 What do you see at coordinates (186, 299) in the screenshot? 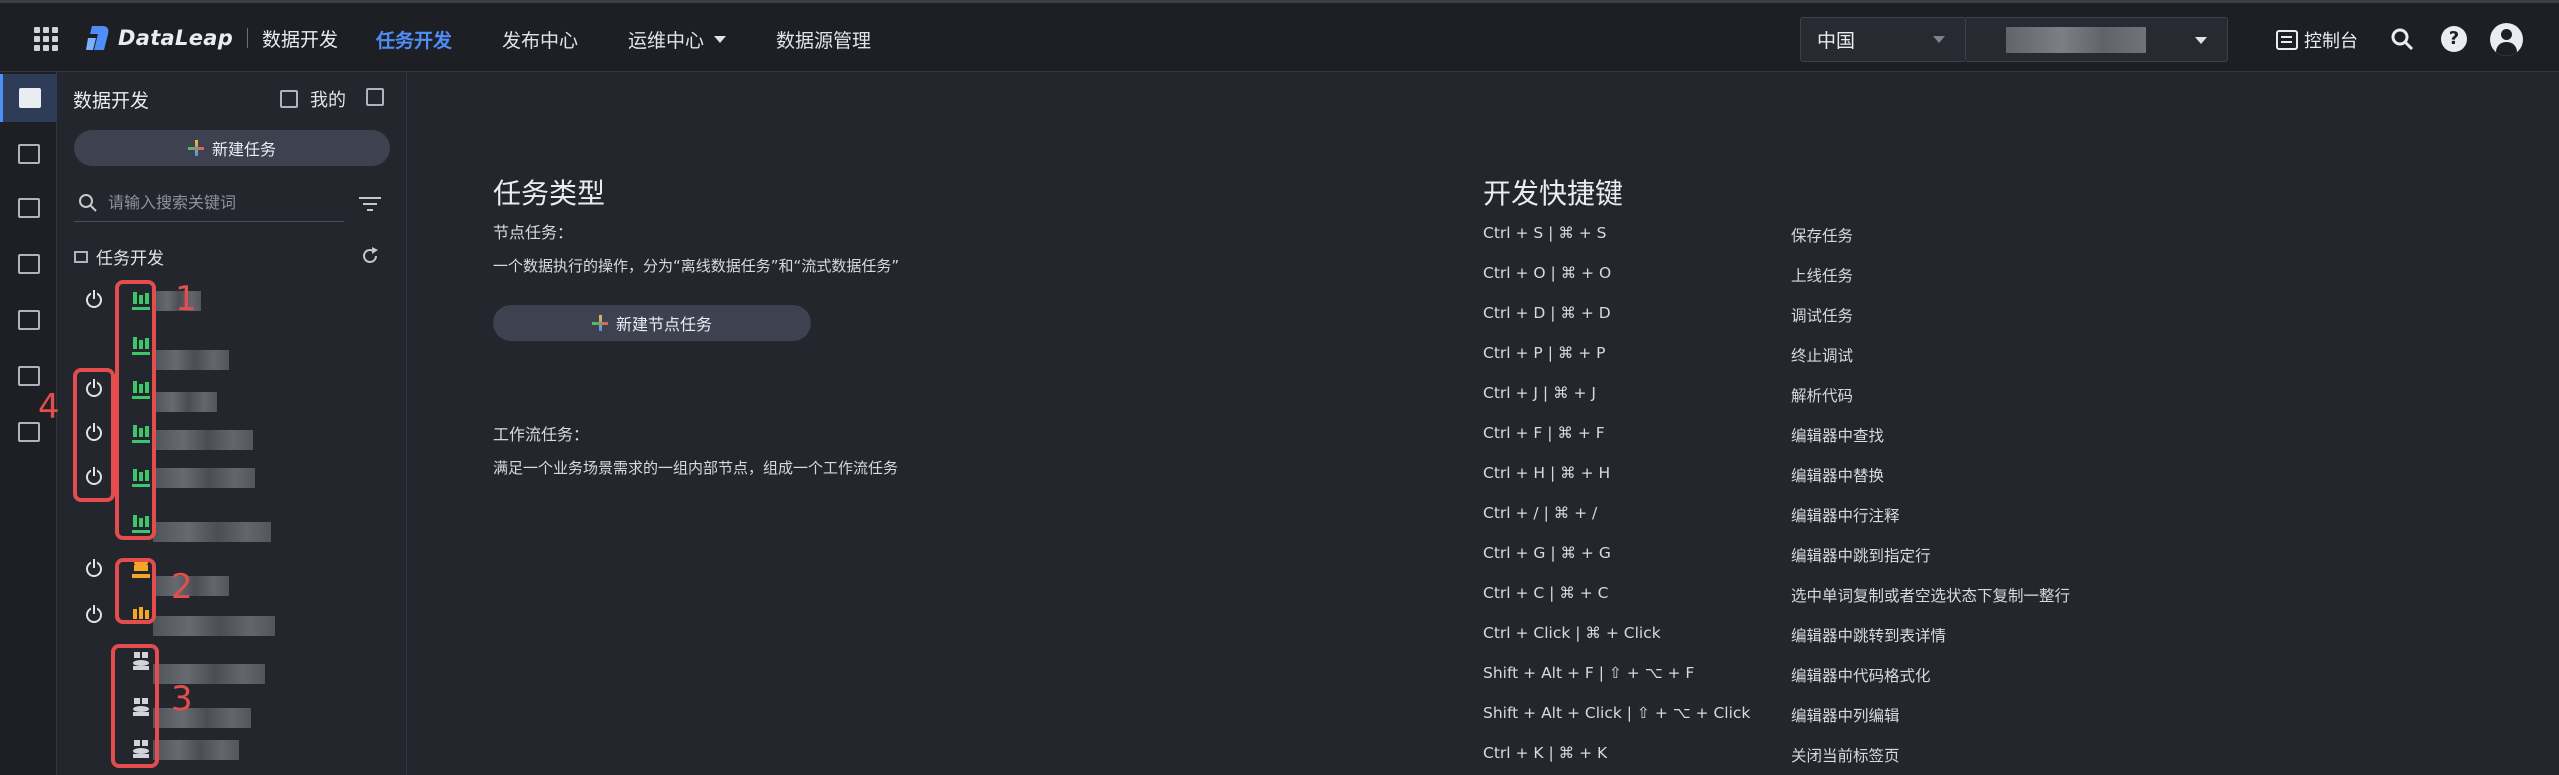
I see `annotation-number: 1` at bounding box center [186, 299].